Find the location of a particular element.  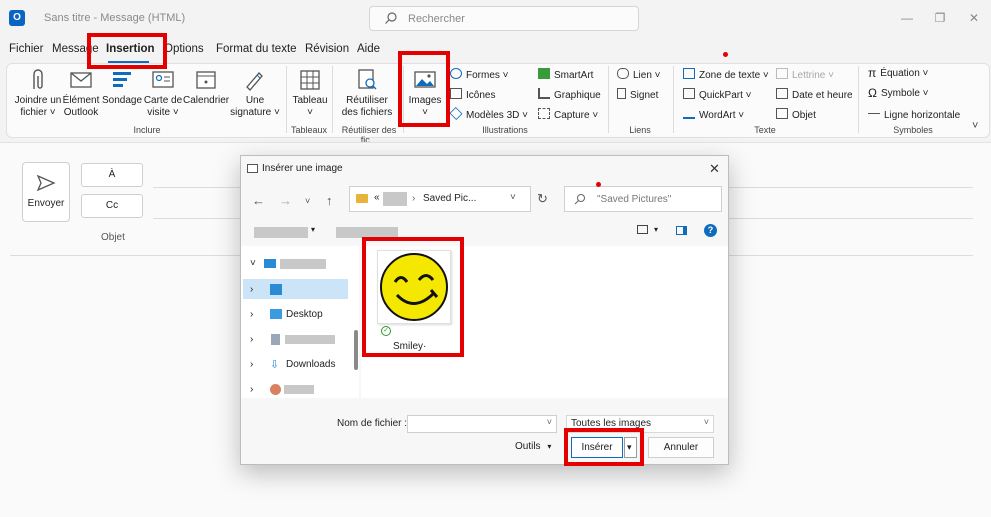

business-card-button: Carte de visite ˅ is located at coordinates (163, 93).